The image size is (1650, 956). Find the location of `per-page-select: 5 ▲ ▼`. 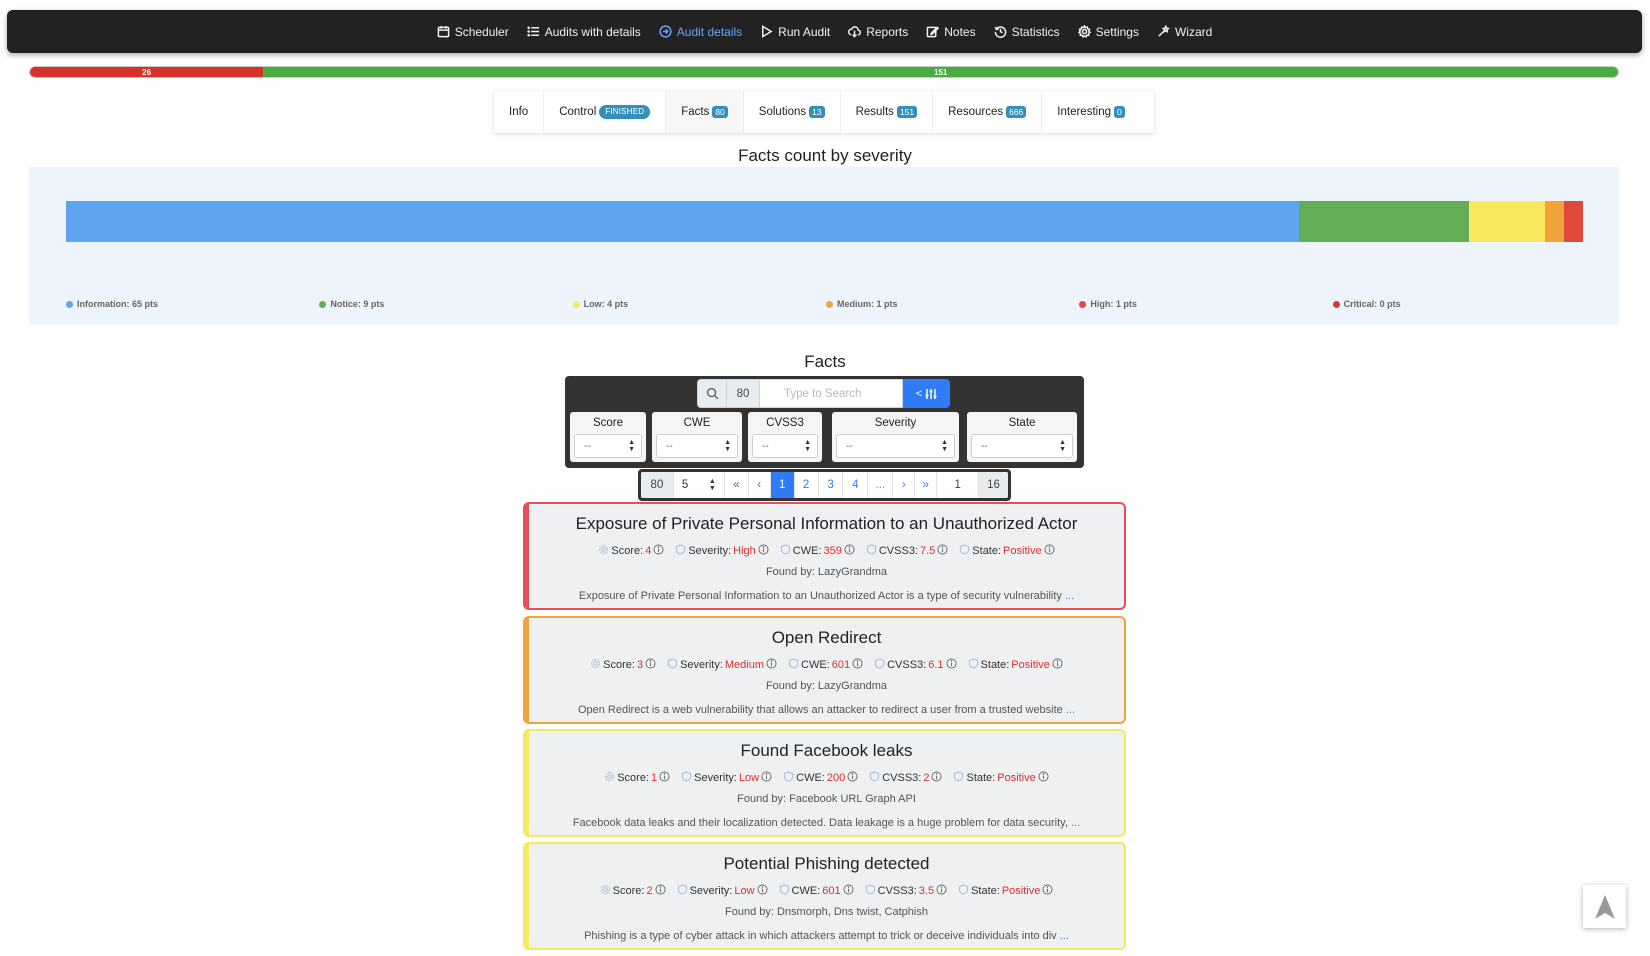

per-page-select: 5 ▲ ▼ is located at coordinates (699, 485).